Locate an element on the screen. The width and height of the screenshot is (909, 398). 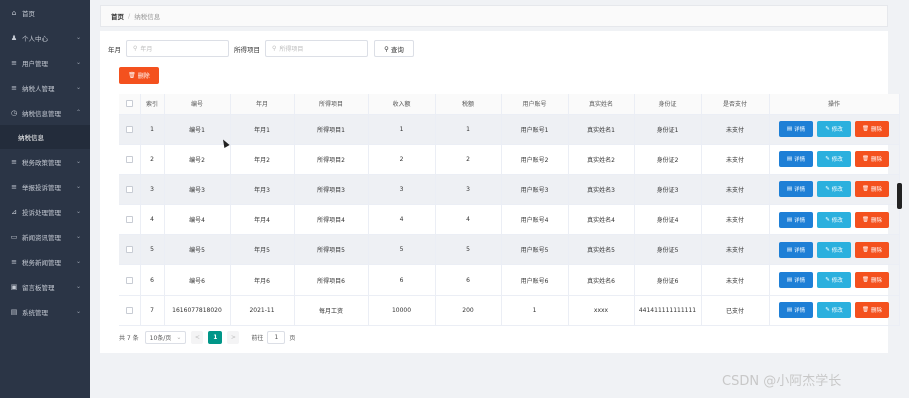
table-cell: 所得项目2 is located at coordinates (331, 159).